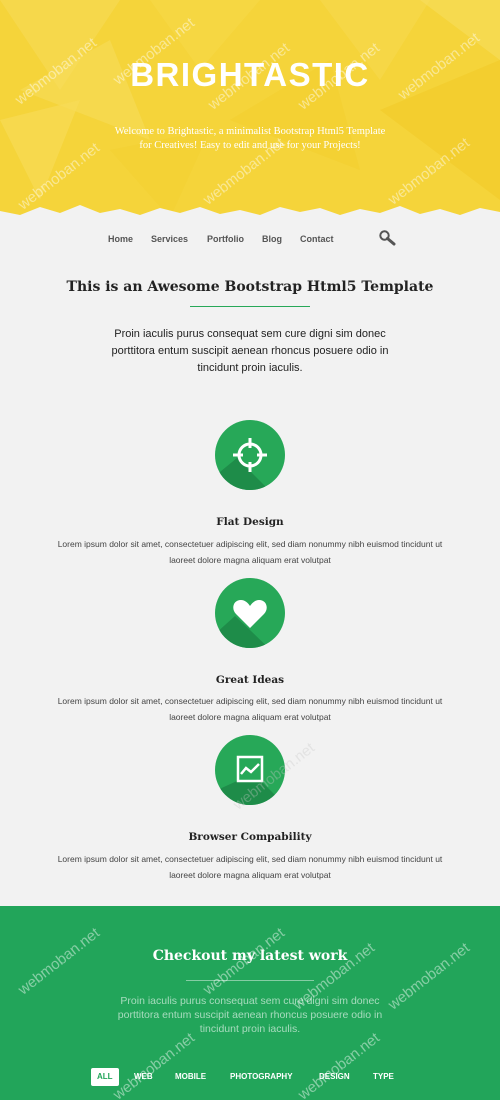 This screenshot has height=1100, width=500. I want to click on filter-design: DESIGN, so click(334, 1077).